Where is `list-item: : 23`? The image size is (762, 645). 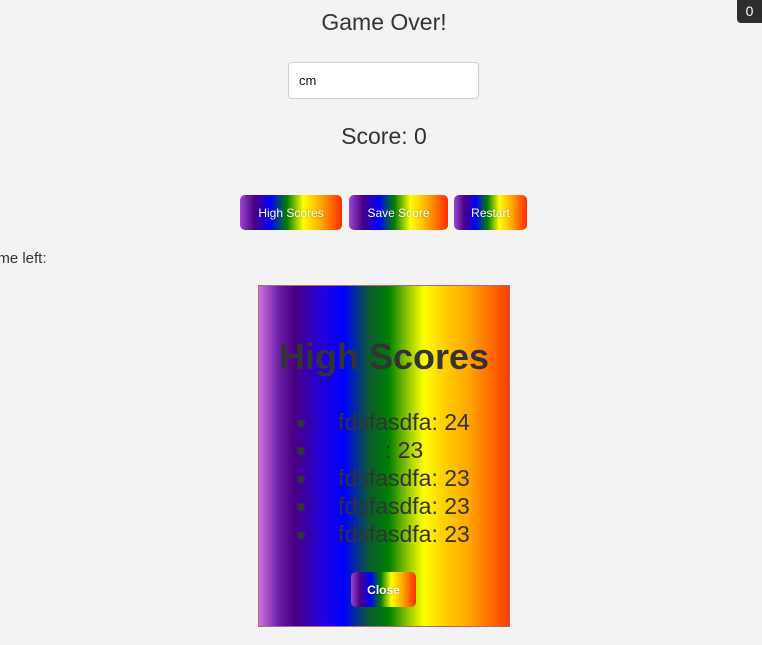
list-item: : 23 is located at coordinates (384, 450).